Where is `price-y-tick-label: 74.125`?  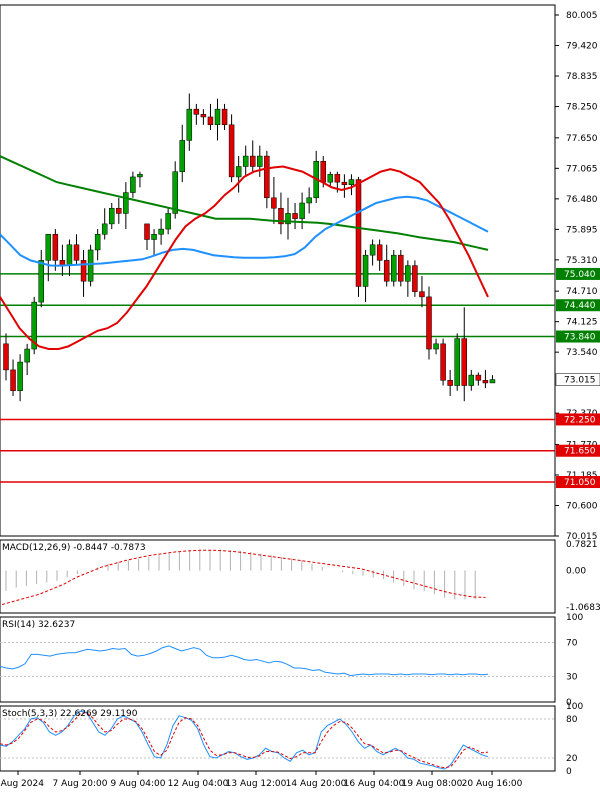 price-y-tick-label: 74.125 is located at coordinates (582, 323).